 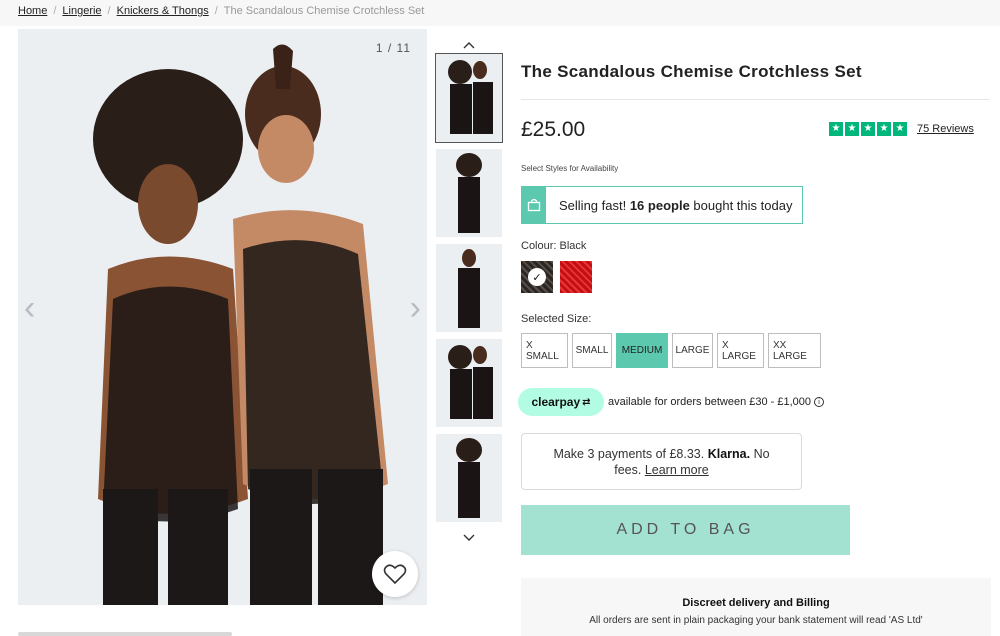 What do you see at coordinates (593, 205) in the screenshot?
I see `selling-fast-prefix: Selling fast!` at bounding box center [593, 205].